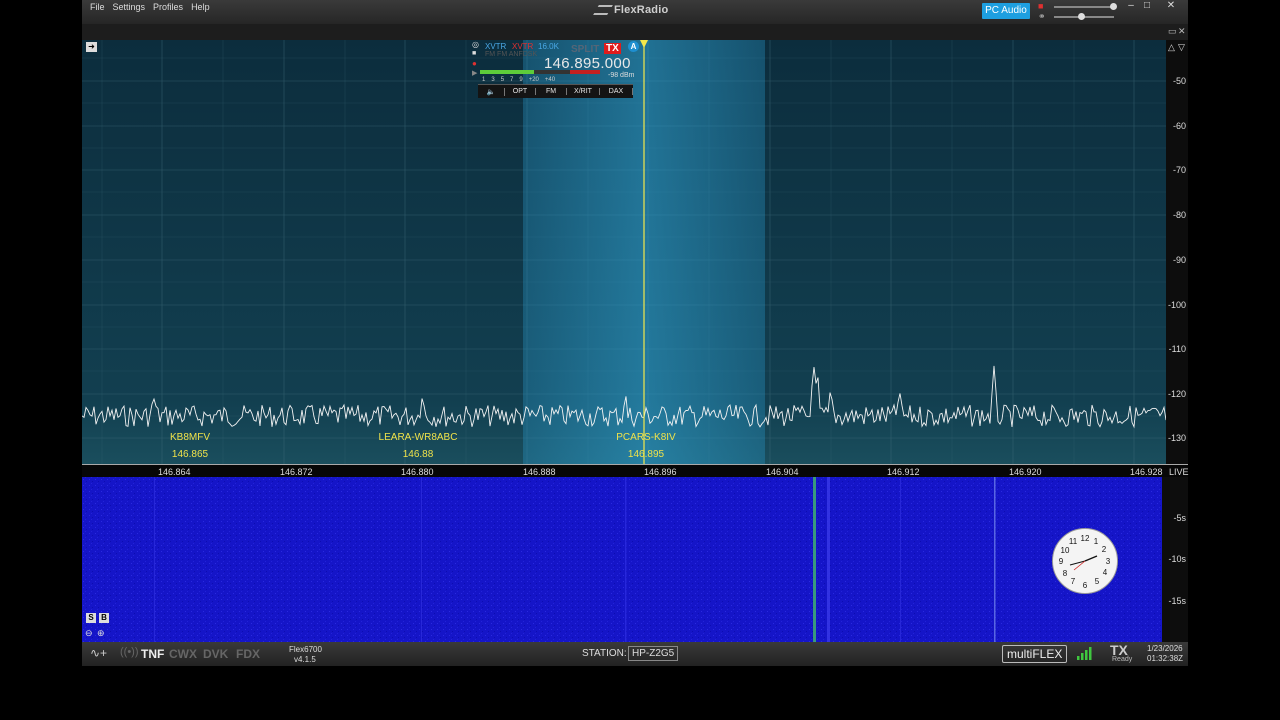 This screenshot has height=720, width=1280. Describe the element at coordinates (101, 633) in the screenshot. I see `zoom-in-icon: ⊕` at that location.